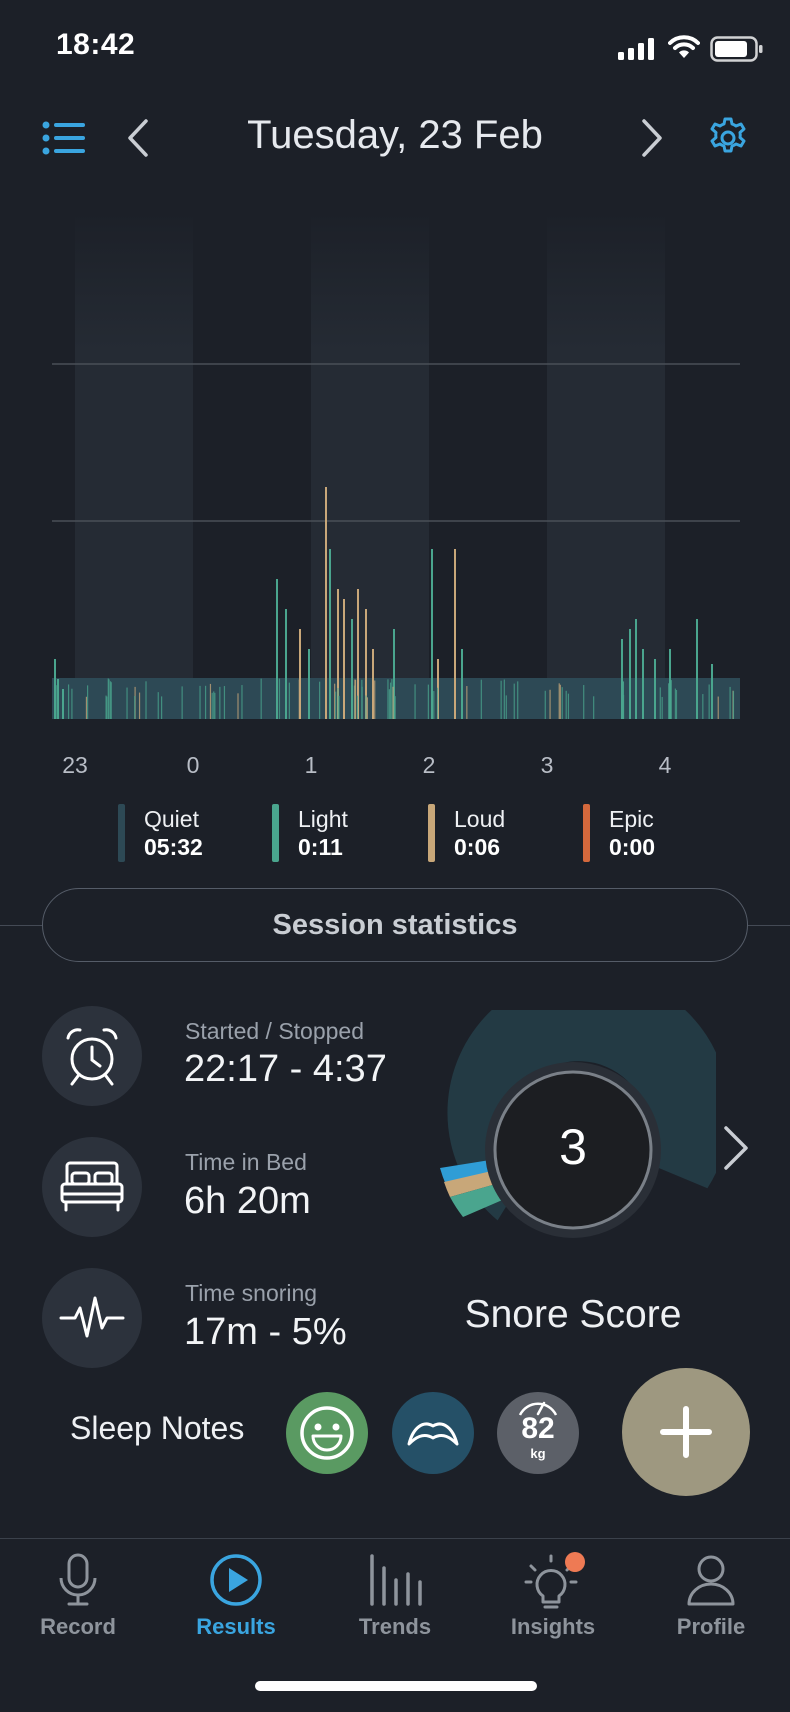  Describe the element at coordinates (665, 765) in the screenshot. I see `x-tick-label: 4` at that location.